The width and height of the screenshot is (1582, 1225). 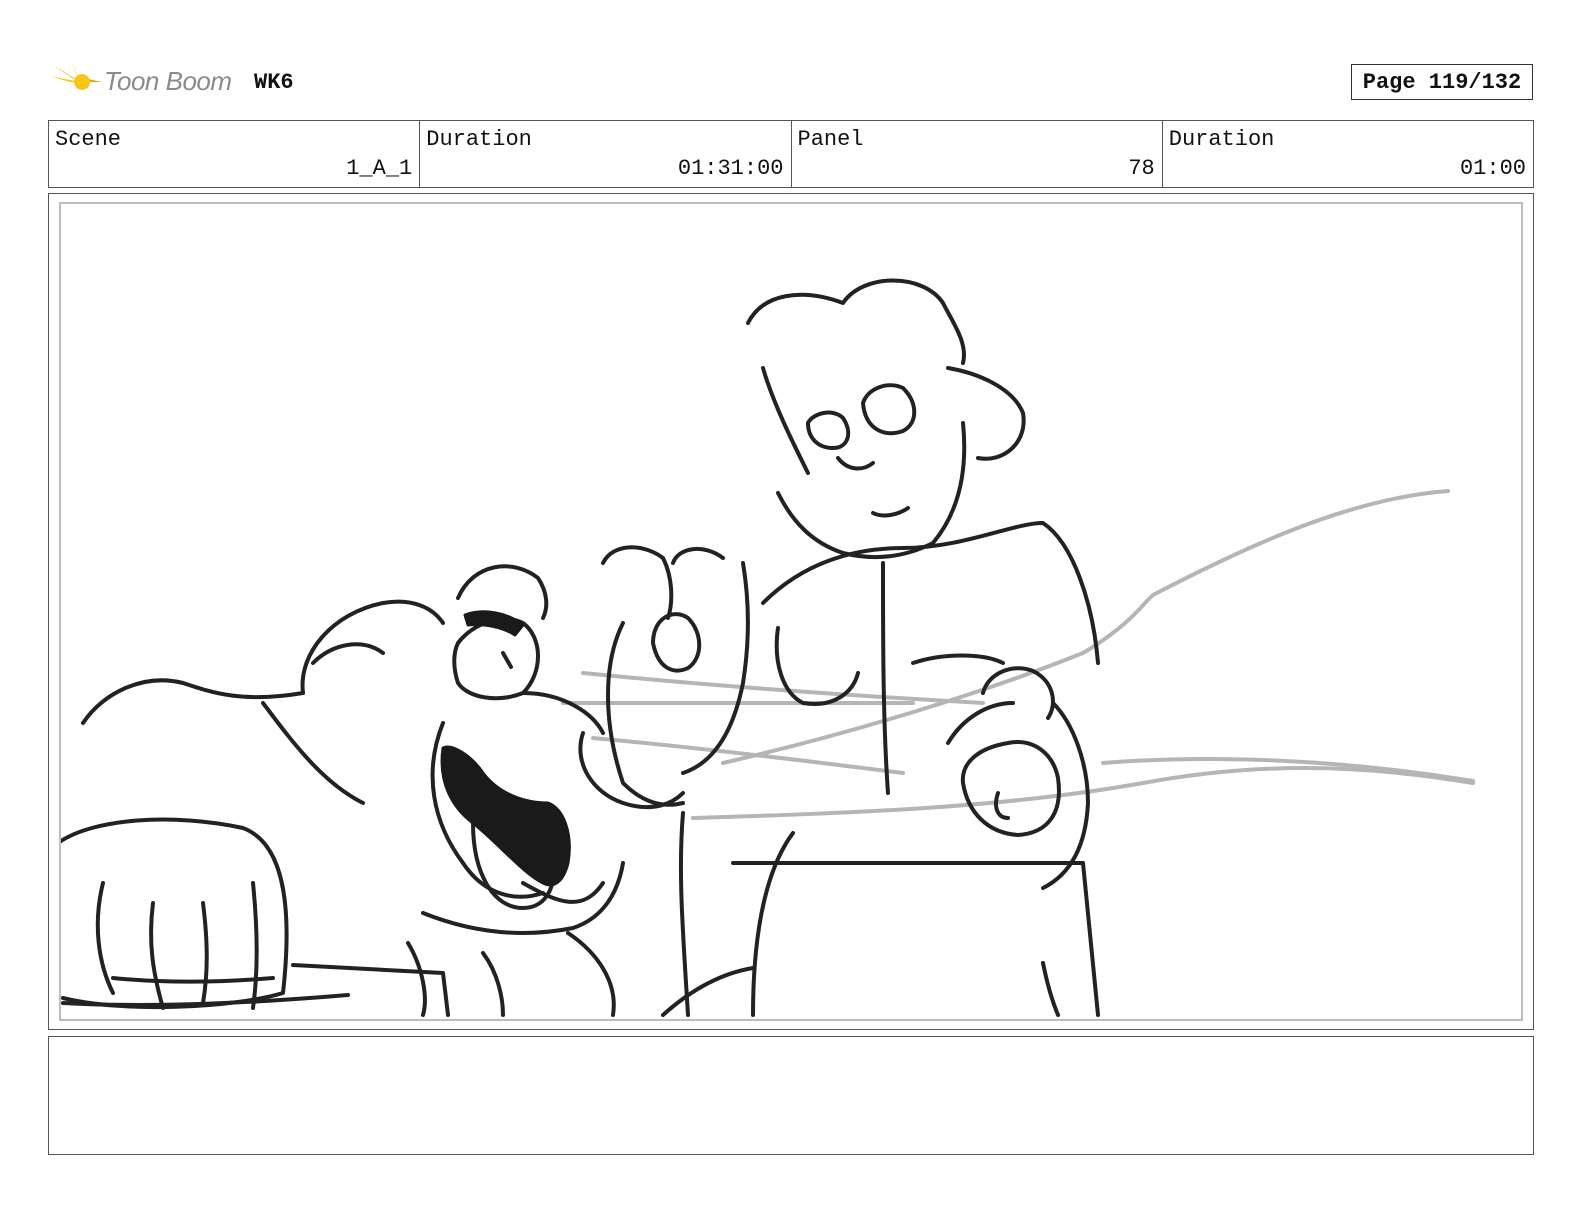 What do you see at coordinates (88, 139) in the screenshot?
I see `scene-label: Scene` at bounding box center [88, 139].